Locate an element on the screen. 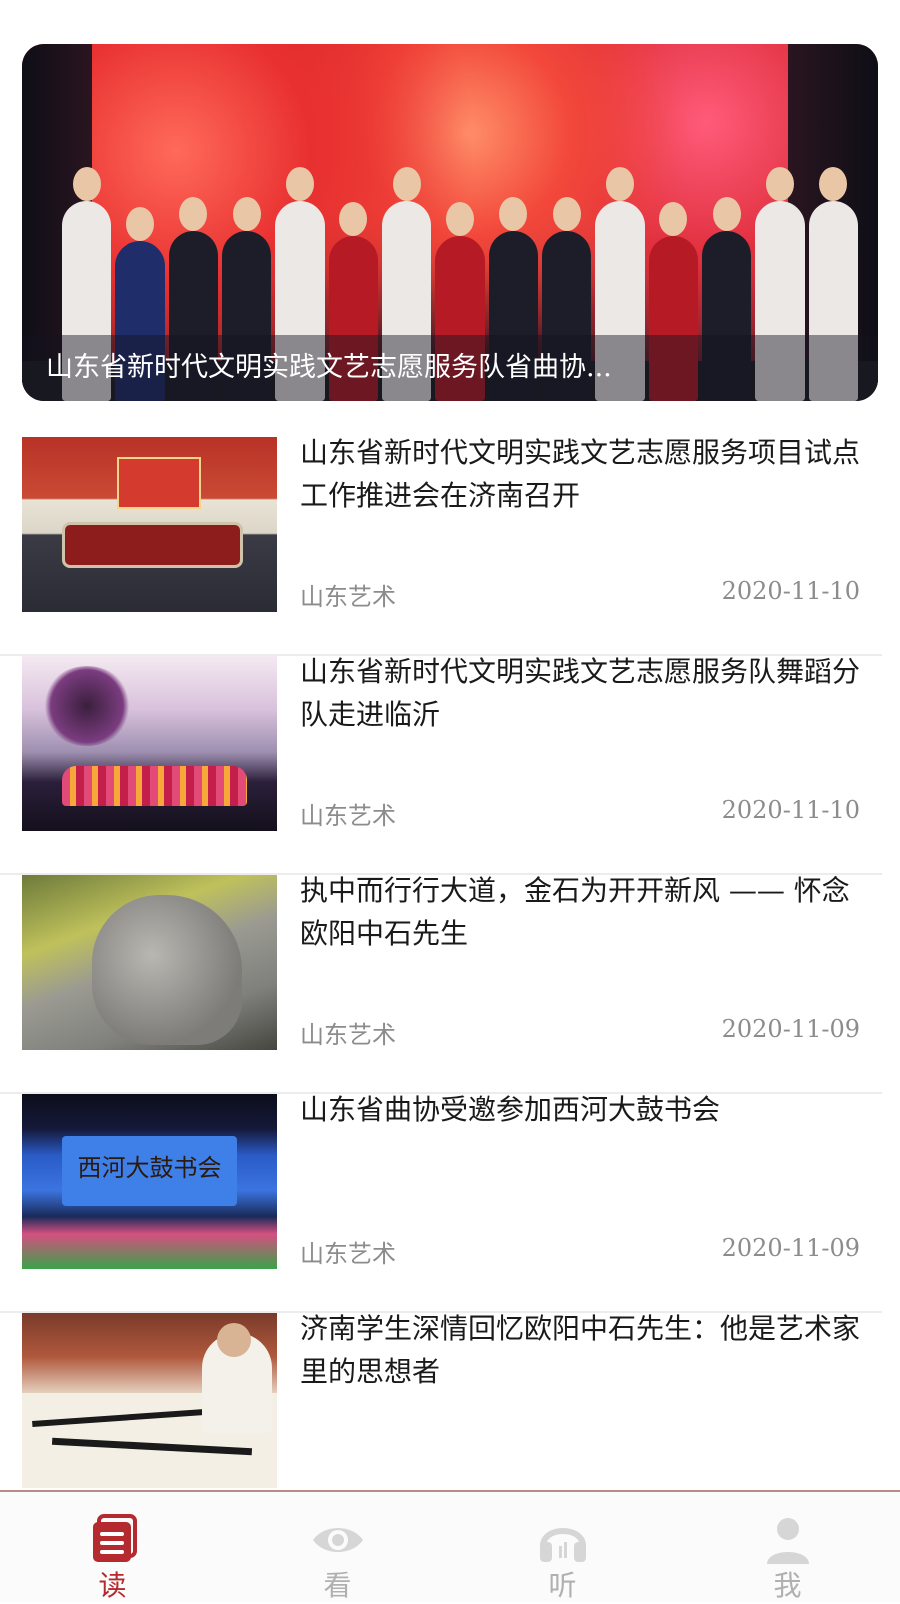 This screenshot has width=900, height=1604. bottom-tab-bar: 读 看 听 我 is located at coordinates (450, 1546).